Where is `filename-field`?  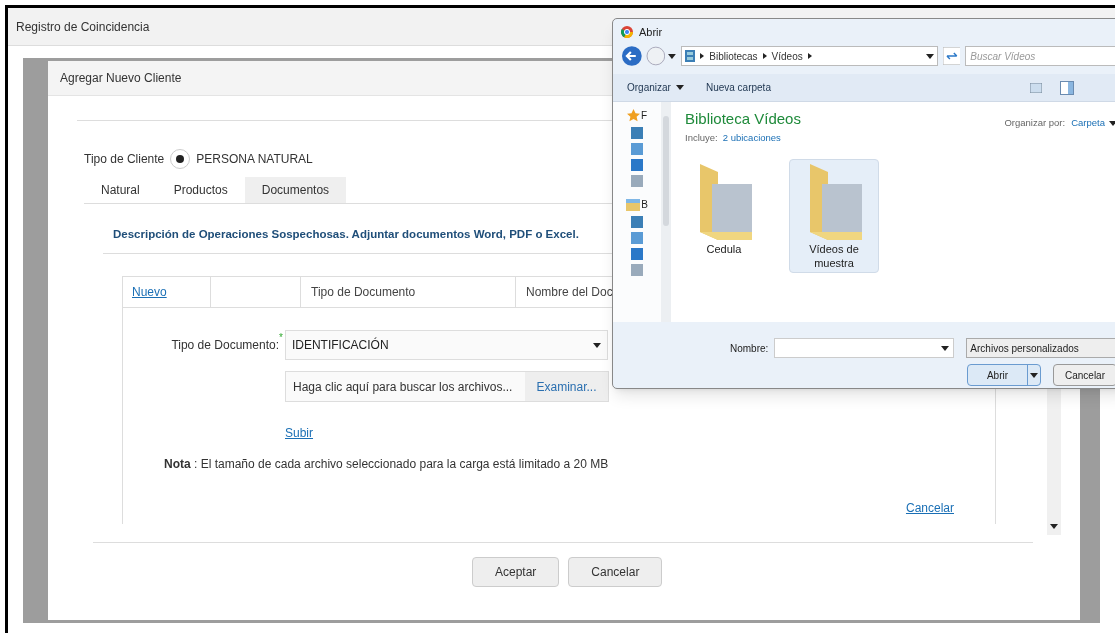
filename-field is located at coordinates (864, 348).